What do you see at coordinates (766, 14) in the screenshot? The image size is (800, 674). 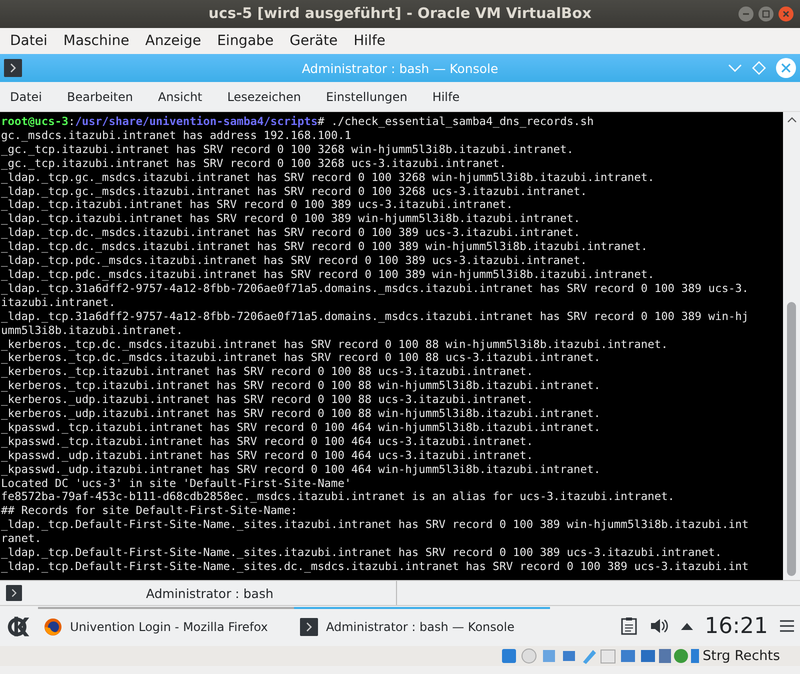 I see `maximize-button` at bounding box center [766, 14].